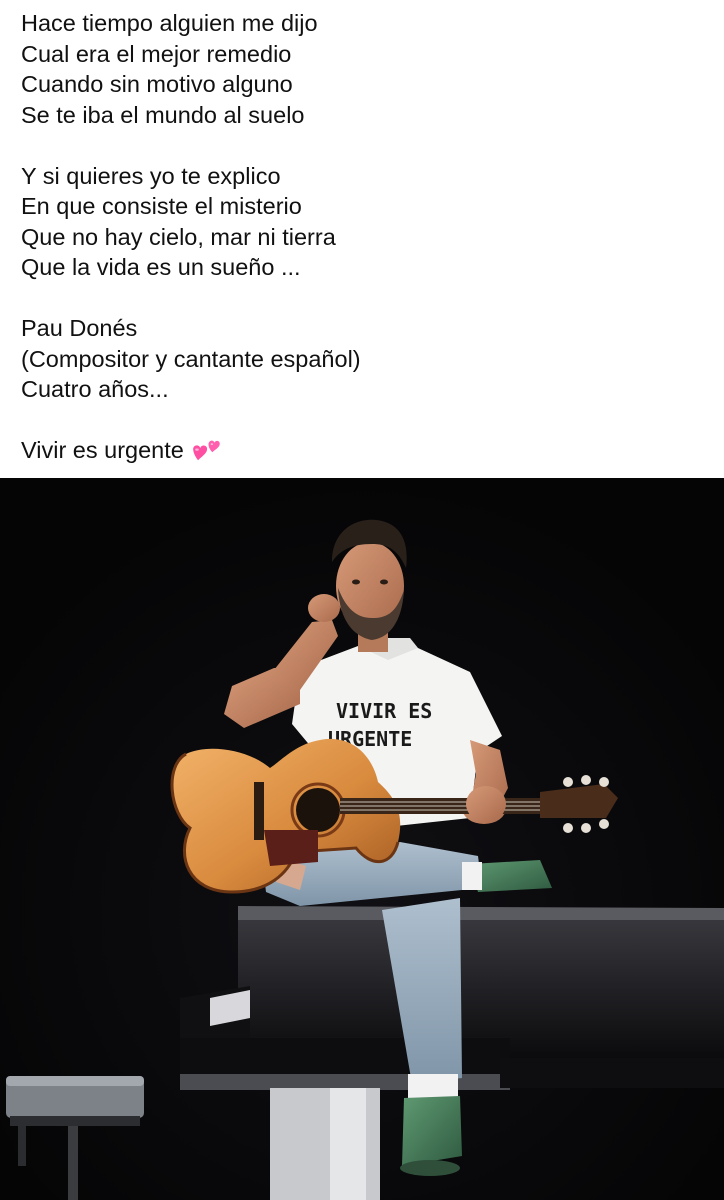  What do you see at coordinates (191, 358) in the screenshot?
I see `text-line: (Compositor y cantante español)` at bounding box center [191, 358].